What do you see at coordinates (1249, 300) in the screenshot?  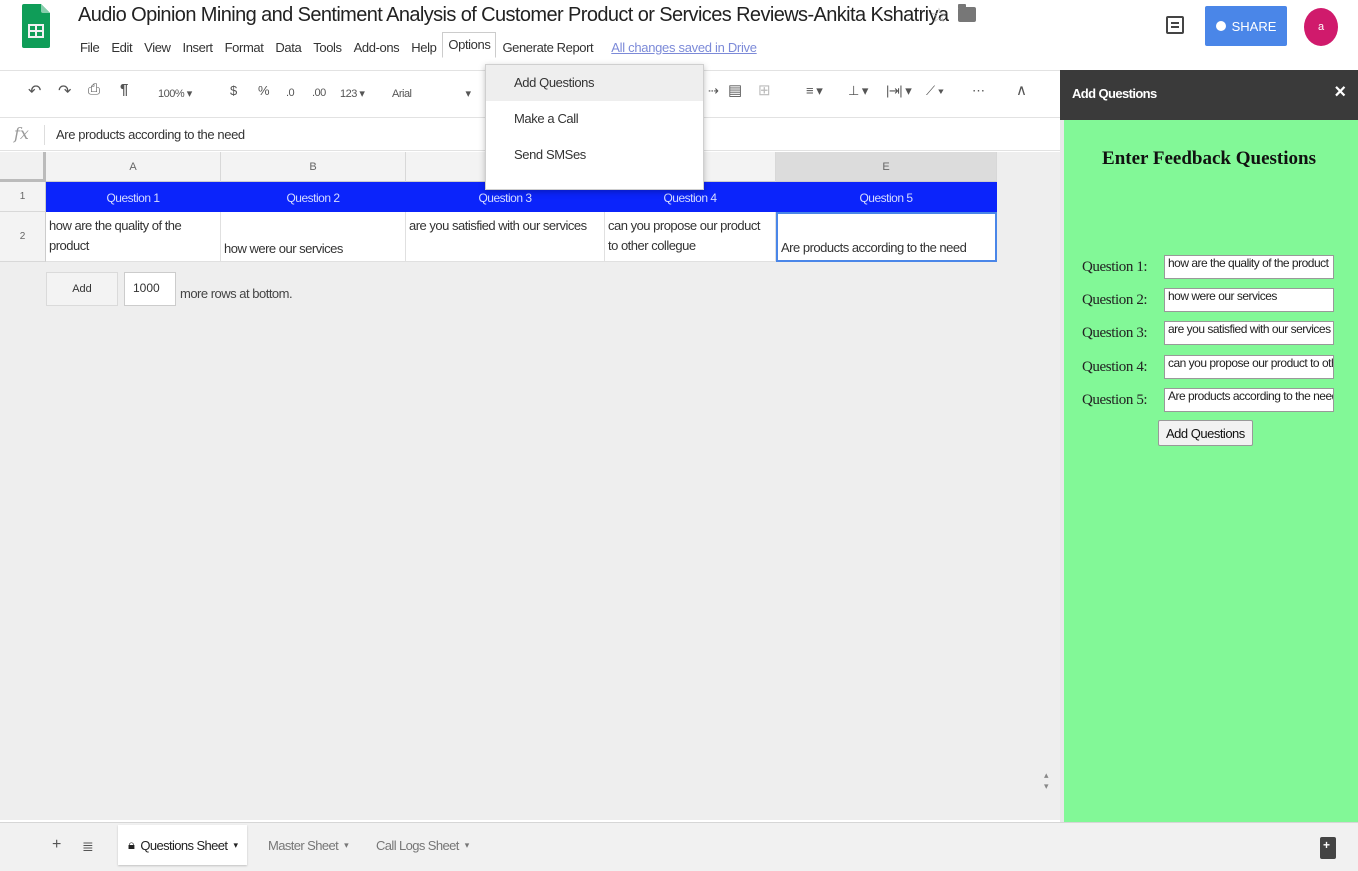 I see `question-input-2: how were our services` at bounding box center [1249, 300].